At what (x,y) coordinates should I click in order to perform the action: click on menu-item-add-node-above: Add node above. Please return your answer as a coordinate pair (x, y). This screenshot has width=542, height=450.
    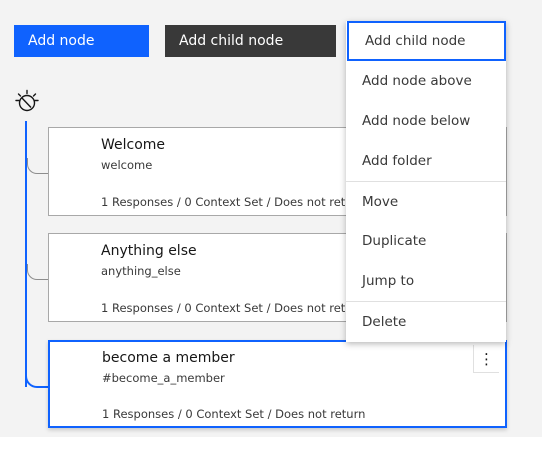
    Looking at the image, I should click on (426, 81).